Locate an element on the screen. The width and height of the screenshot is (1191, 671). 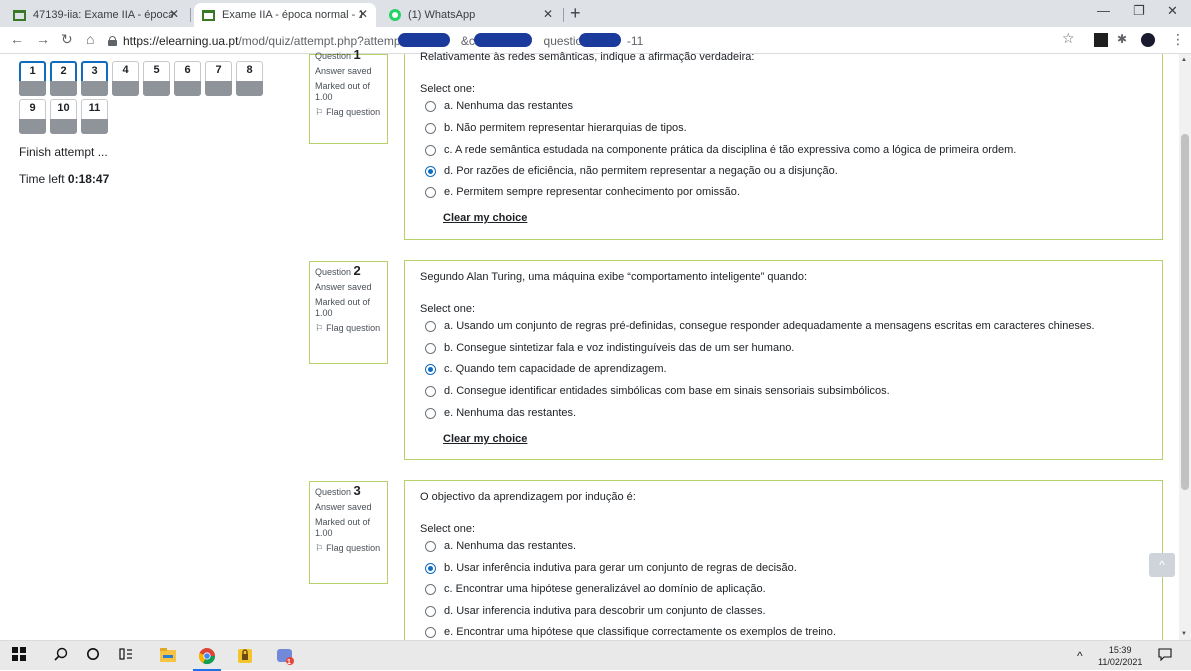
tab-whatsapp: (1) WhatsApp ✕ is located at coordinates (471, 15).